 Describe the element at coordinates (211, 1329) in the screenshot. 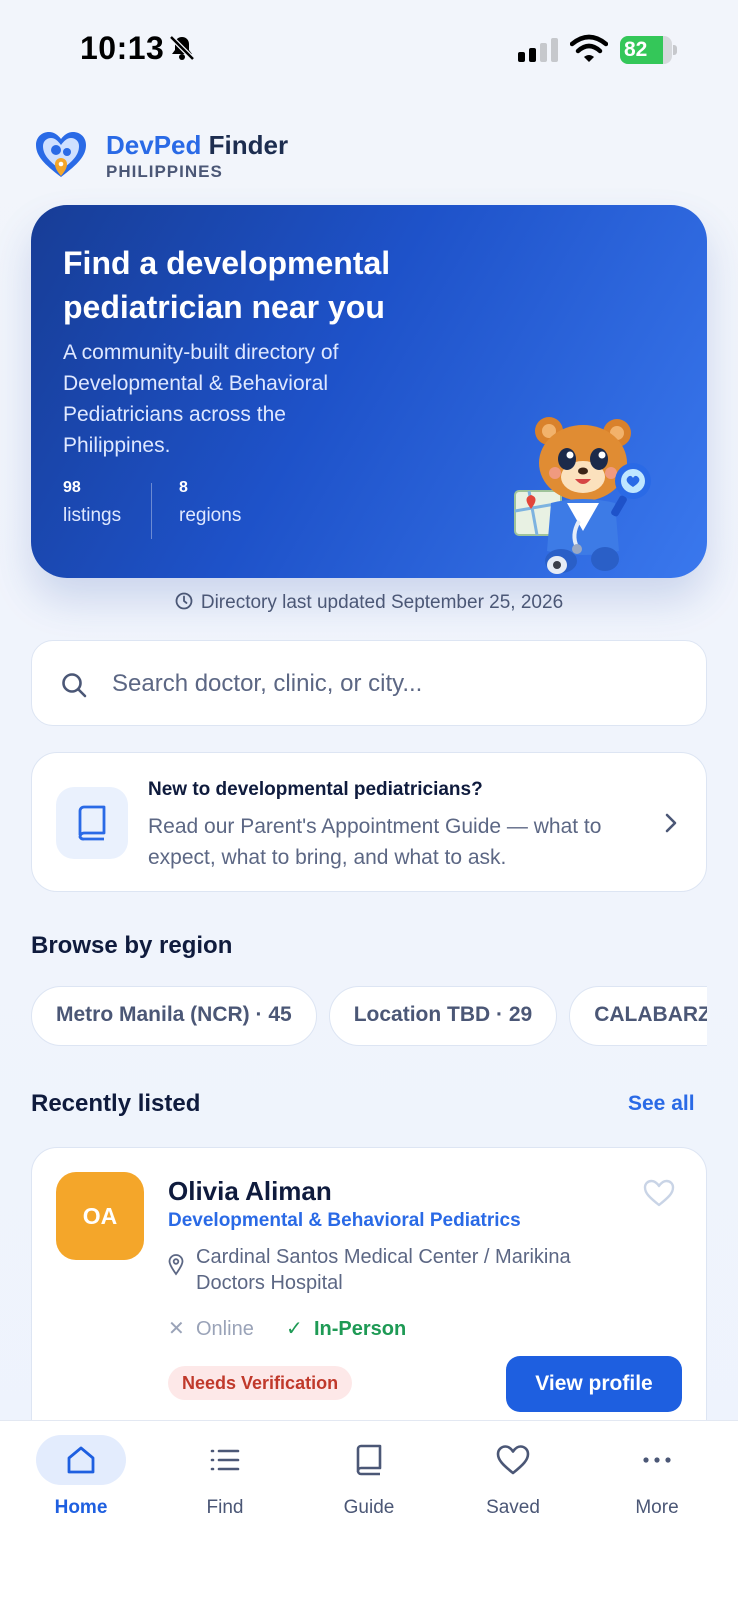

I see `online-availability: ✕ Online` at that location.